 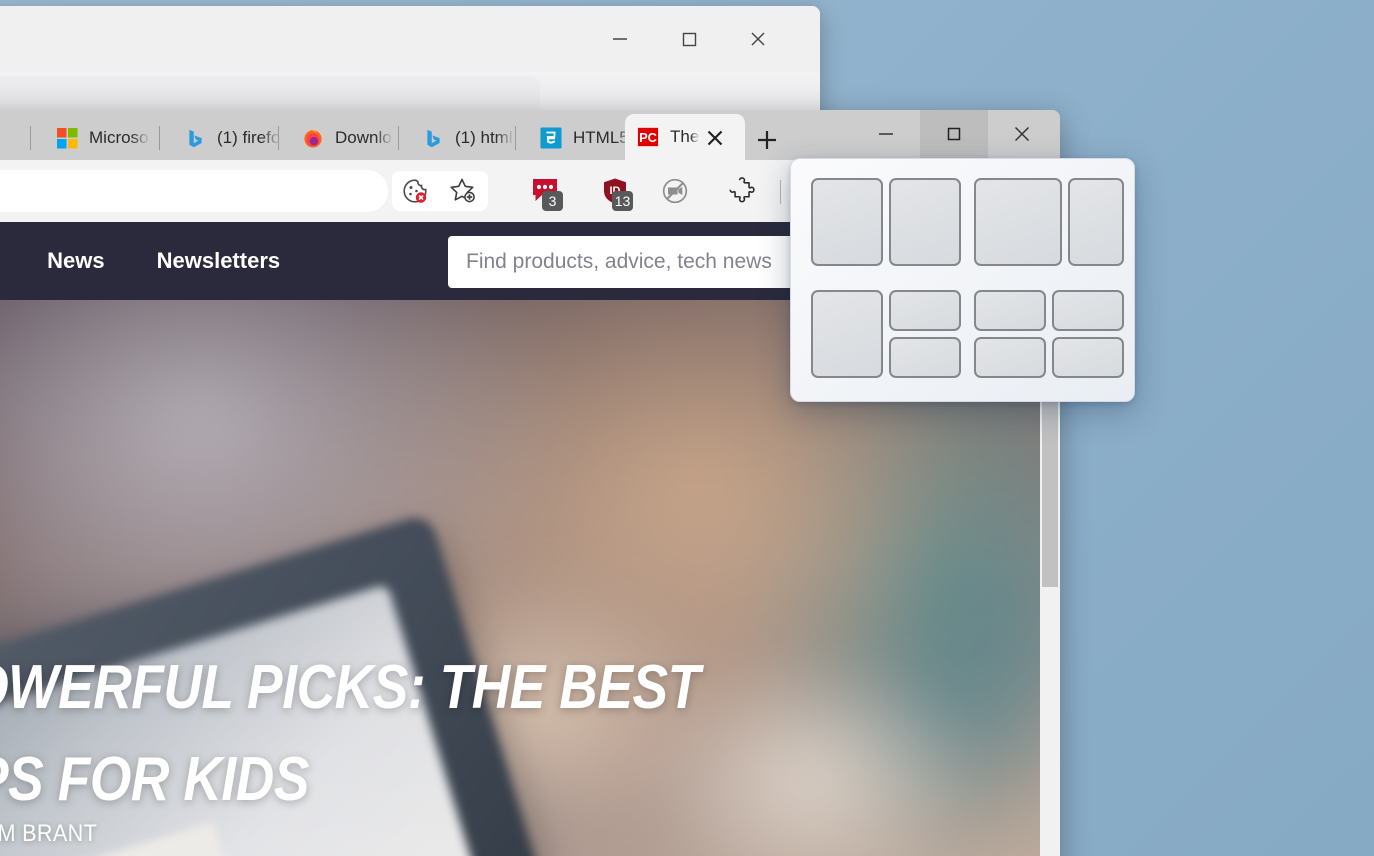 I want to click on shield-extension-button: ID 13, so click(x=615, y=191).